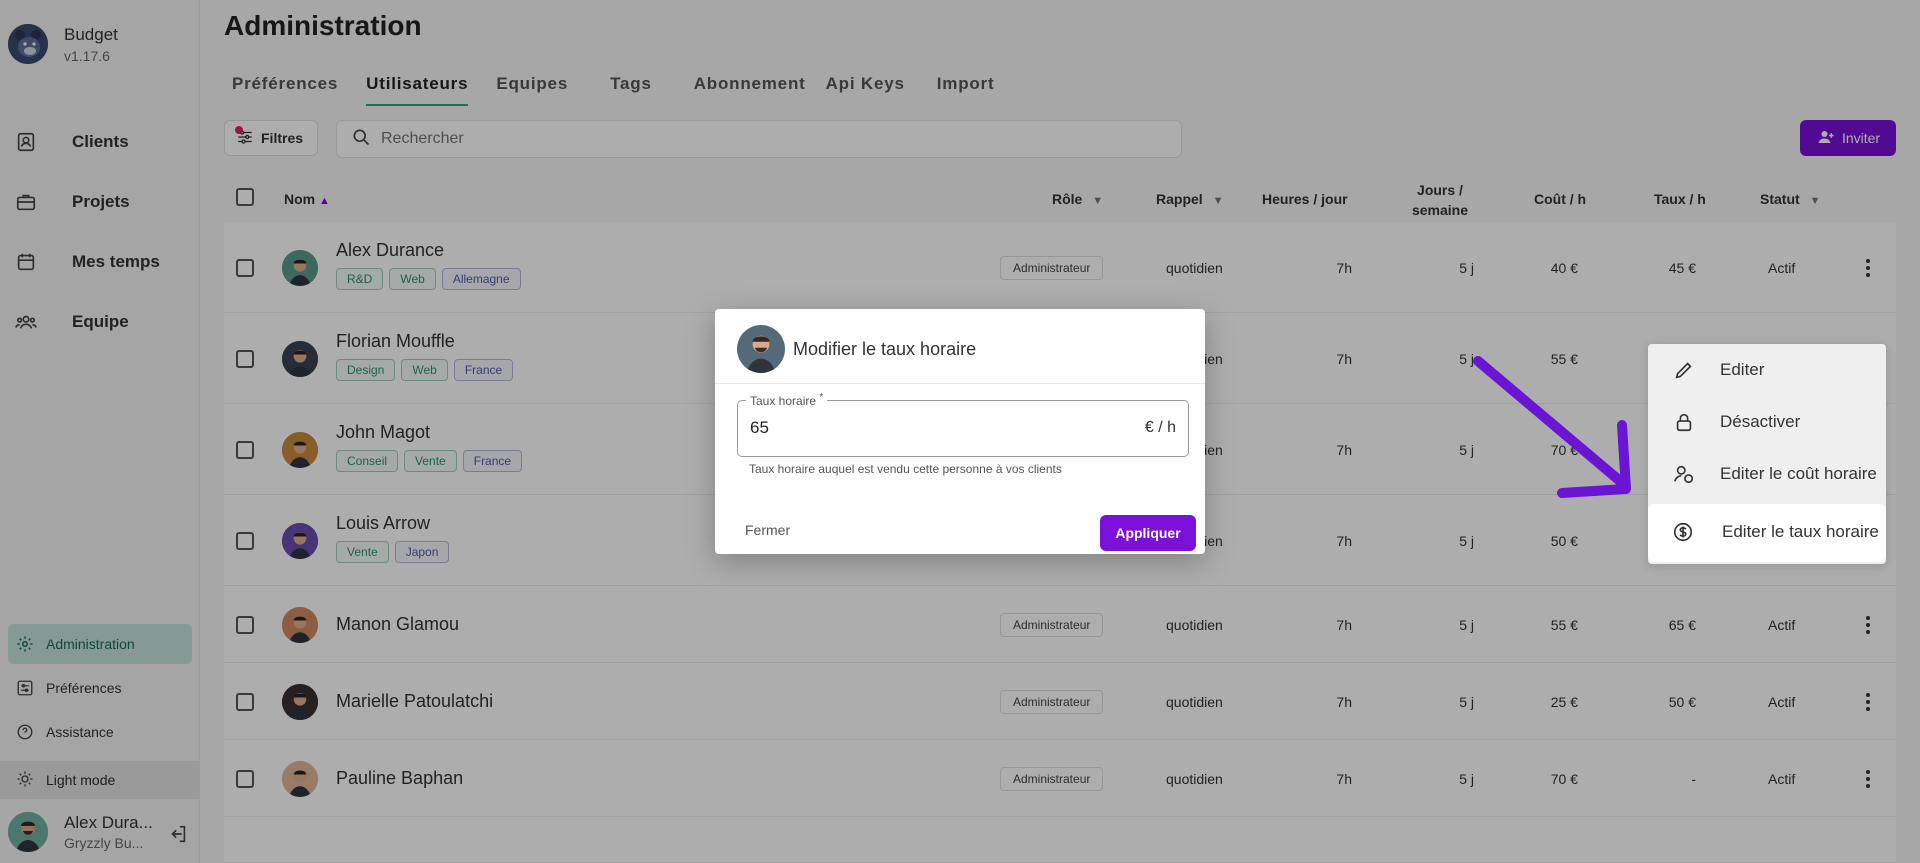 Image resolution: width=1920 pixels, height=863 pixels. Describe the element at coordinates (963, 424) in the screenshot. I see `hourly-rate-field: Taux horaire * 65 € / h` at that location.